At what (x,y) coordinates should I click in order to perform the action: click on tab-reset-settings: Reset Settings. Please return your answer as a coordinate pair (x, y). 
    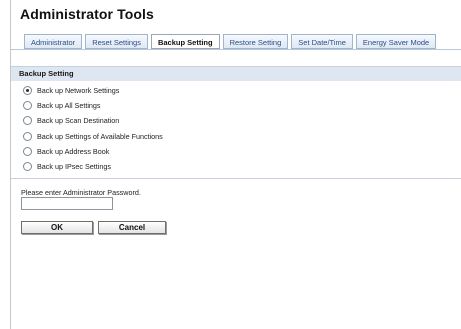
    Looking at the image, I should click on (116, 41).